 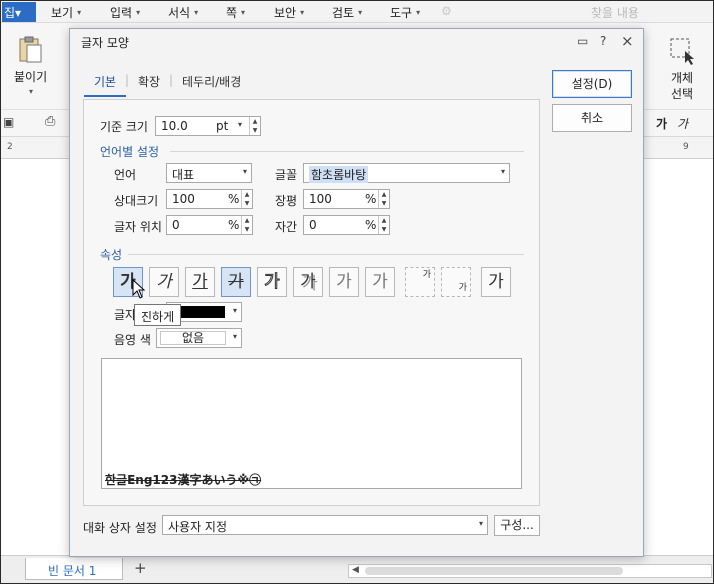 What do you see at coordinates (682, 77) in the screenshot?
I see `object-select-label: 개체` at bounding box center [682, 77].